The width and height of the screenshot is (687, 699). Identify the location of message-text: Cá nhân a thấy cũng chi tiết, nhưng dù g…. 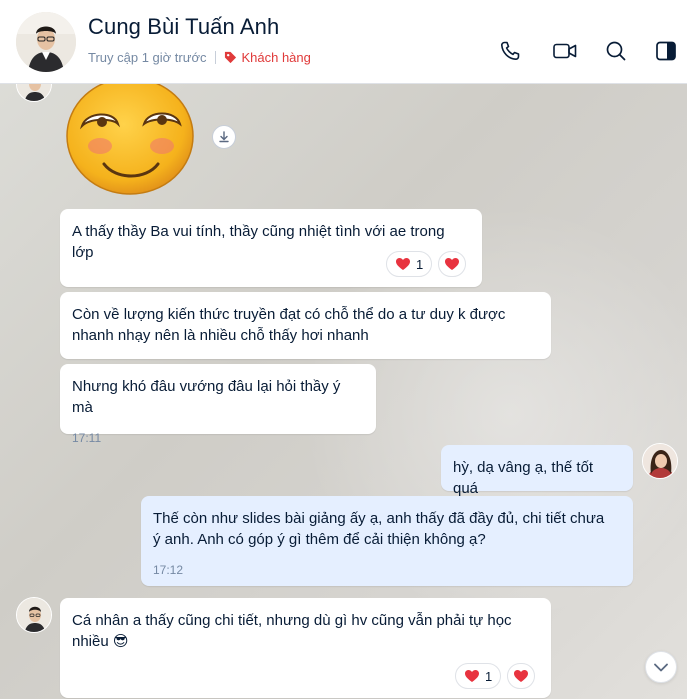
(297, 631).